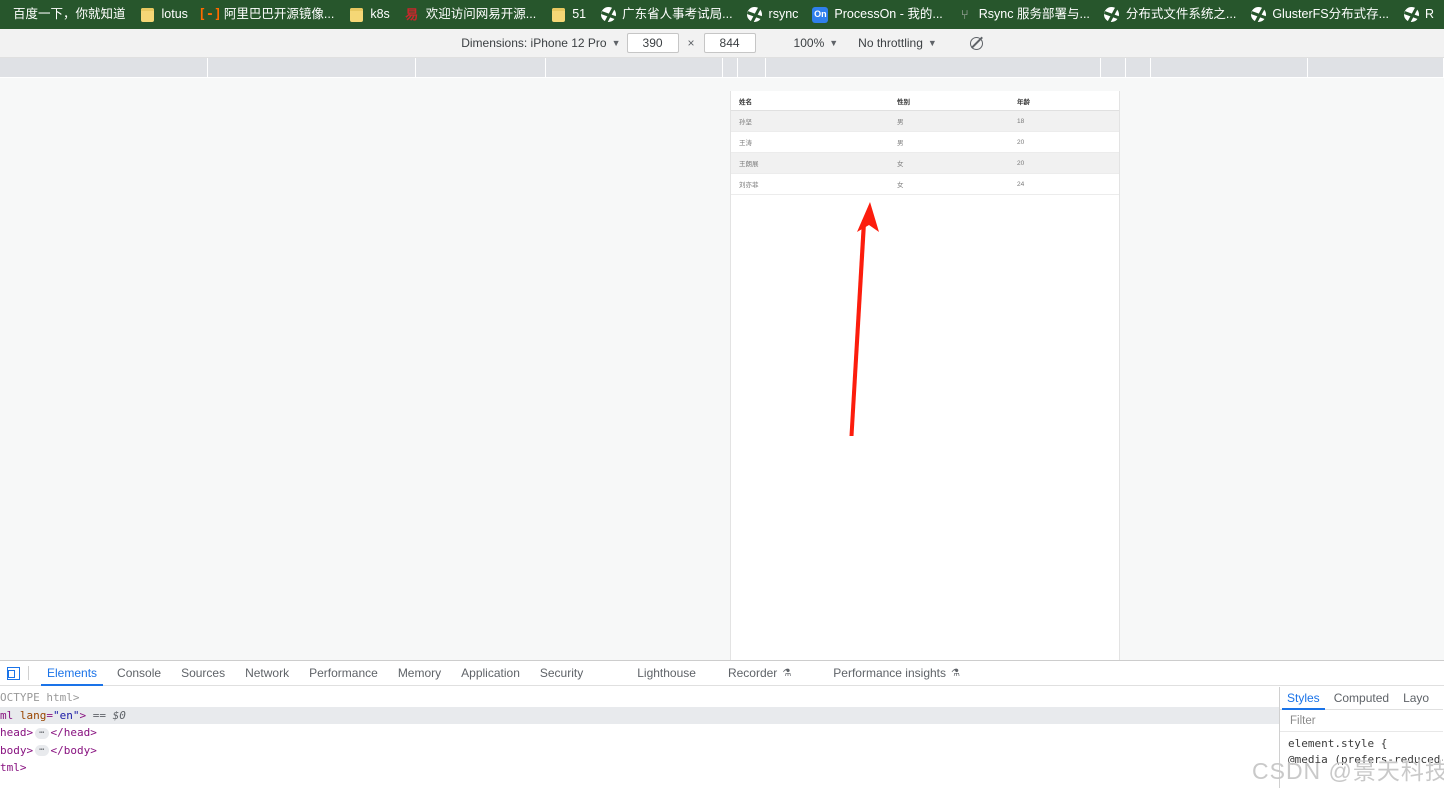  I want to click on tab-label: Lighthouse, so click(666, 672).